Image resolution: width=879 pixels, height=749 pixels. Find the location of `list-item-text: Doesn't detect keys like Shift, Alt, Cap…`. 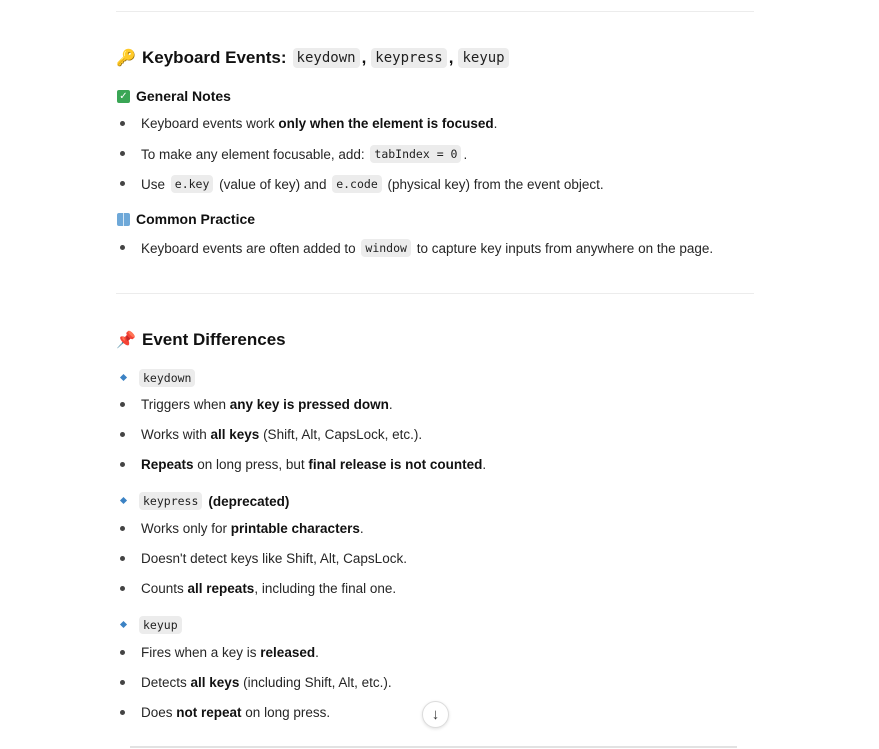

list-item-text: Doesn't detect keys like Shift, Alt, Cap… is located at coordinates (274, 558).